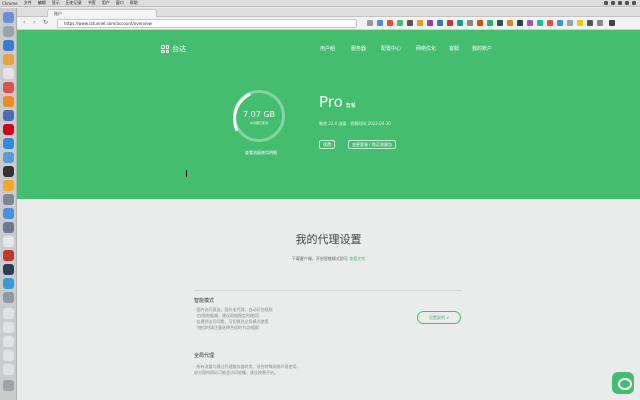 Image resolution: width=640 pixels, height=400 pixels. I want to click on site-logo: 台达, so click(173, 49).